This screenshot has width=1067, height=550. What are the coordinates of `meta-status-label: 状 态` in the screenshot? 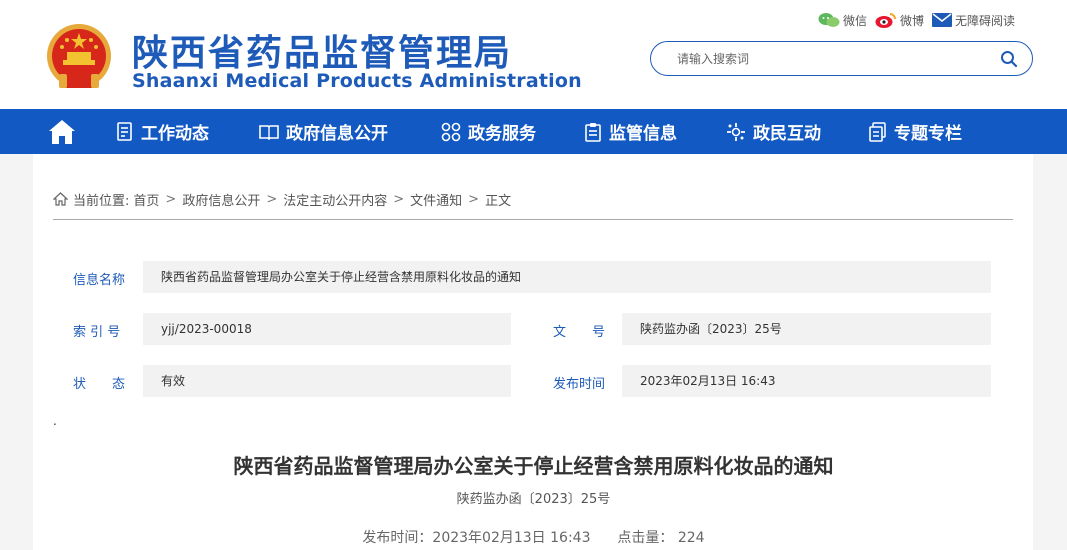 It's located at (99, 384).